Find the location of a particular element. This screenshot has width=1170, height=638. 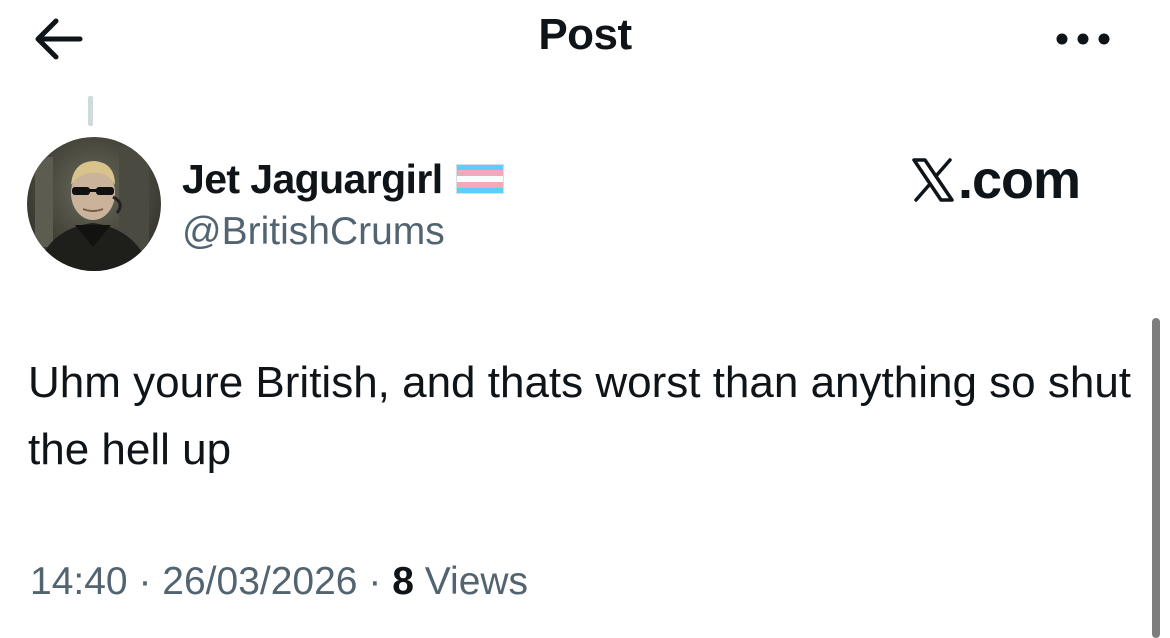

top-bar: Post is located at coordinates (585, 40).